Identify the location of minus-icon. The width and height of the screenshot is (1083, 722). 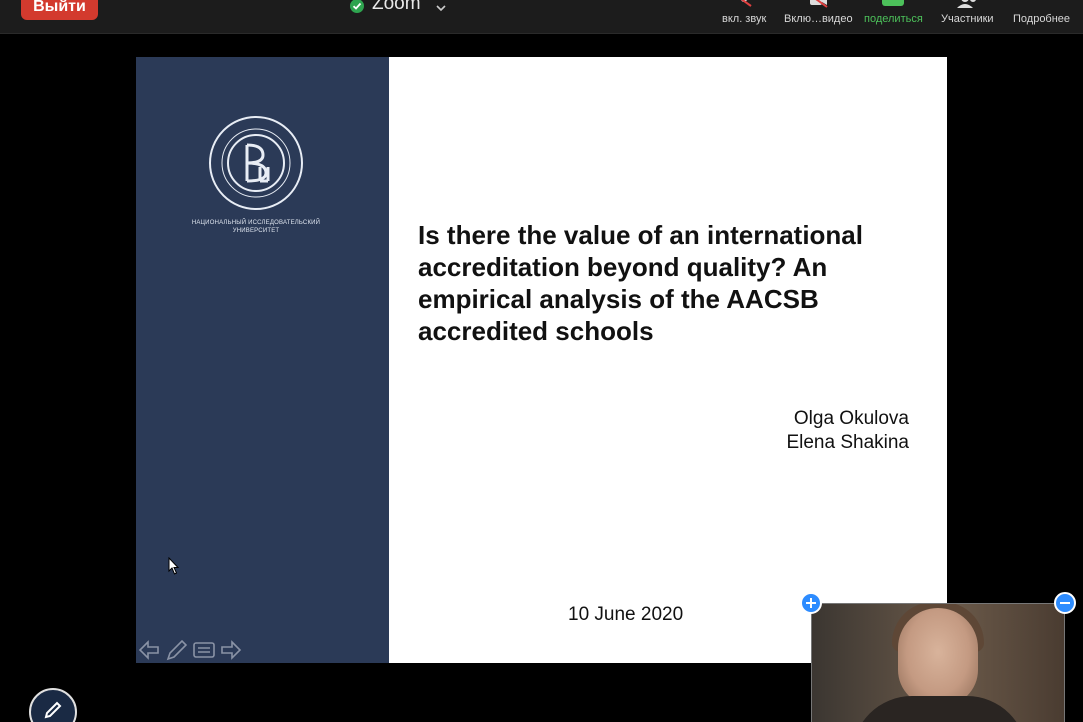
(1065, 603).